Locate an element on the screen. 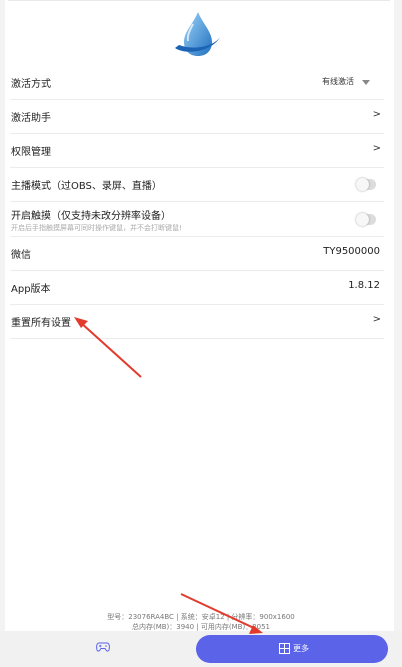 The image size is (402, 667). permission-mgmt-label: 权限管理 is located at coordinates (31, 152).